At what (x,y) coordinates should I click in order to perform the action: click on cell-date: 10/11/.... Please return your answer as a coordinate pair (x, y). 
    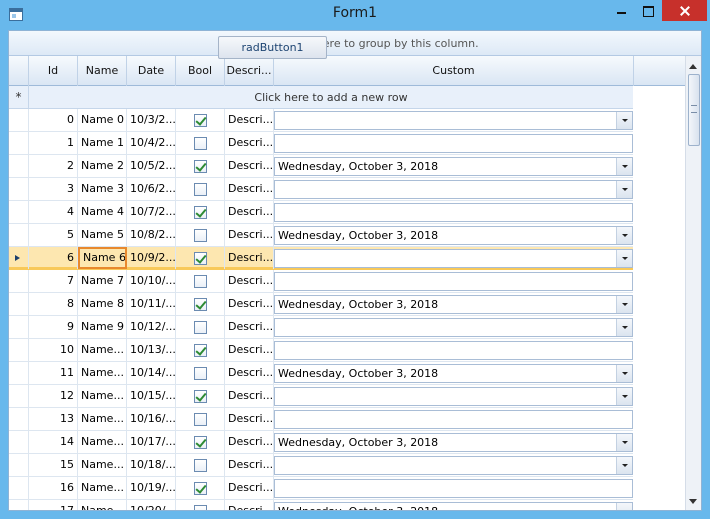
    Looking at the image, I should click on (151, 304).